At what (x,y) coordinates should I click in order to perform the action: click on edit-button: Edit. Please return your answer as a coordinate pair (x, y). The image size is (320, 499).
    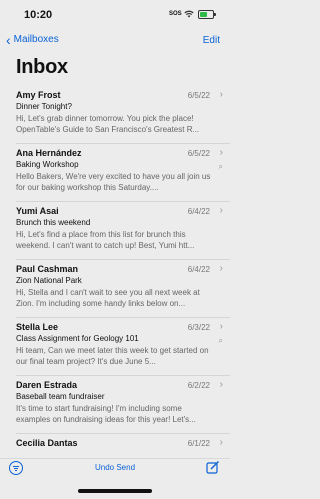
    Looking at the image, I should click on (211, 40).